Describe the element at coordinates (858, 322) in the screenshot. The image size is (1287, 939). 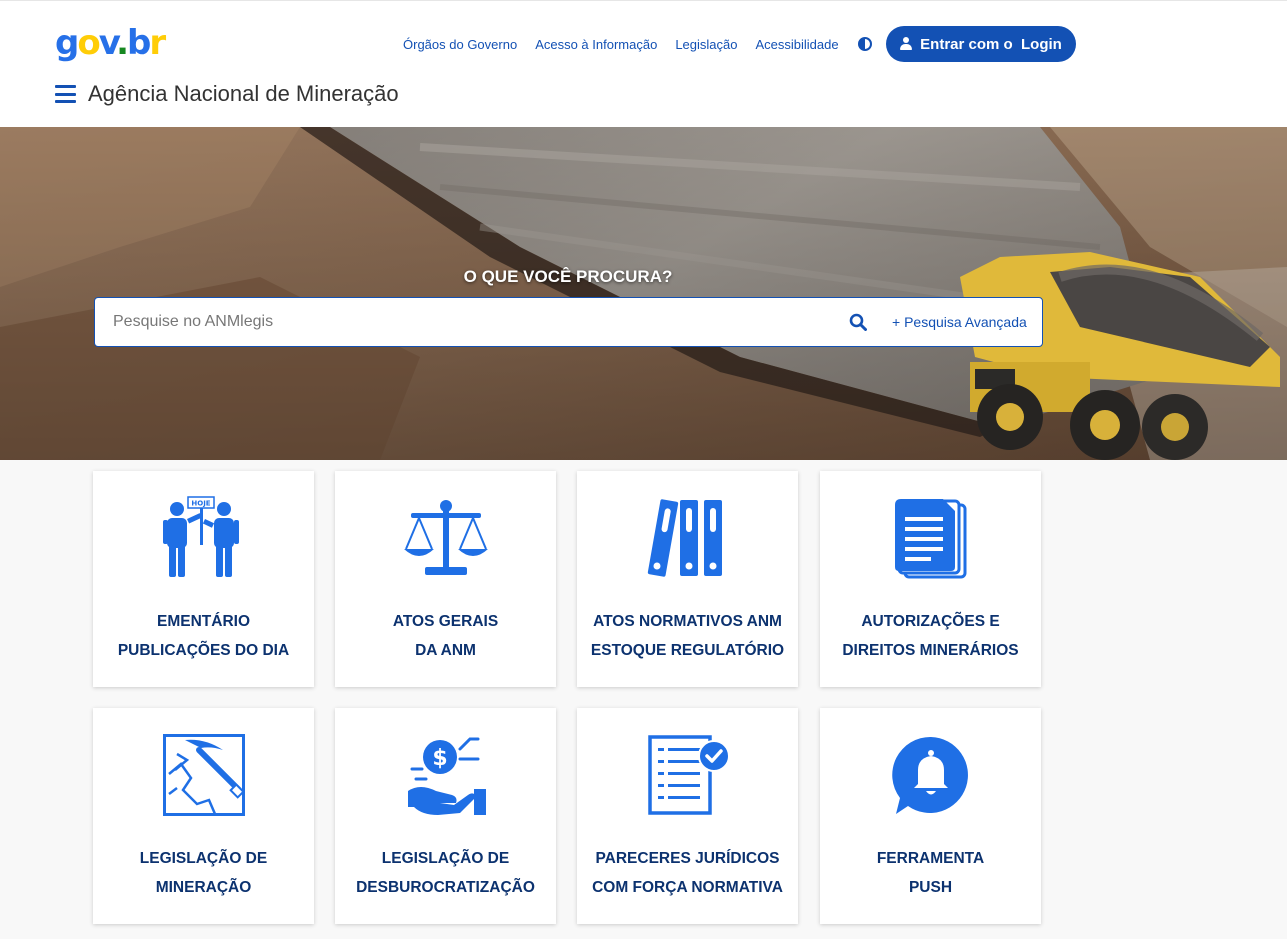
I see `search-icon` at that location.